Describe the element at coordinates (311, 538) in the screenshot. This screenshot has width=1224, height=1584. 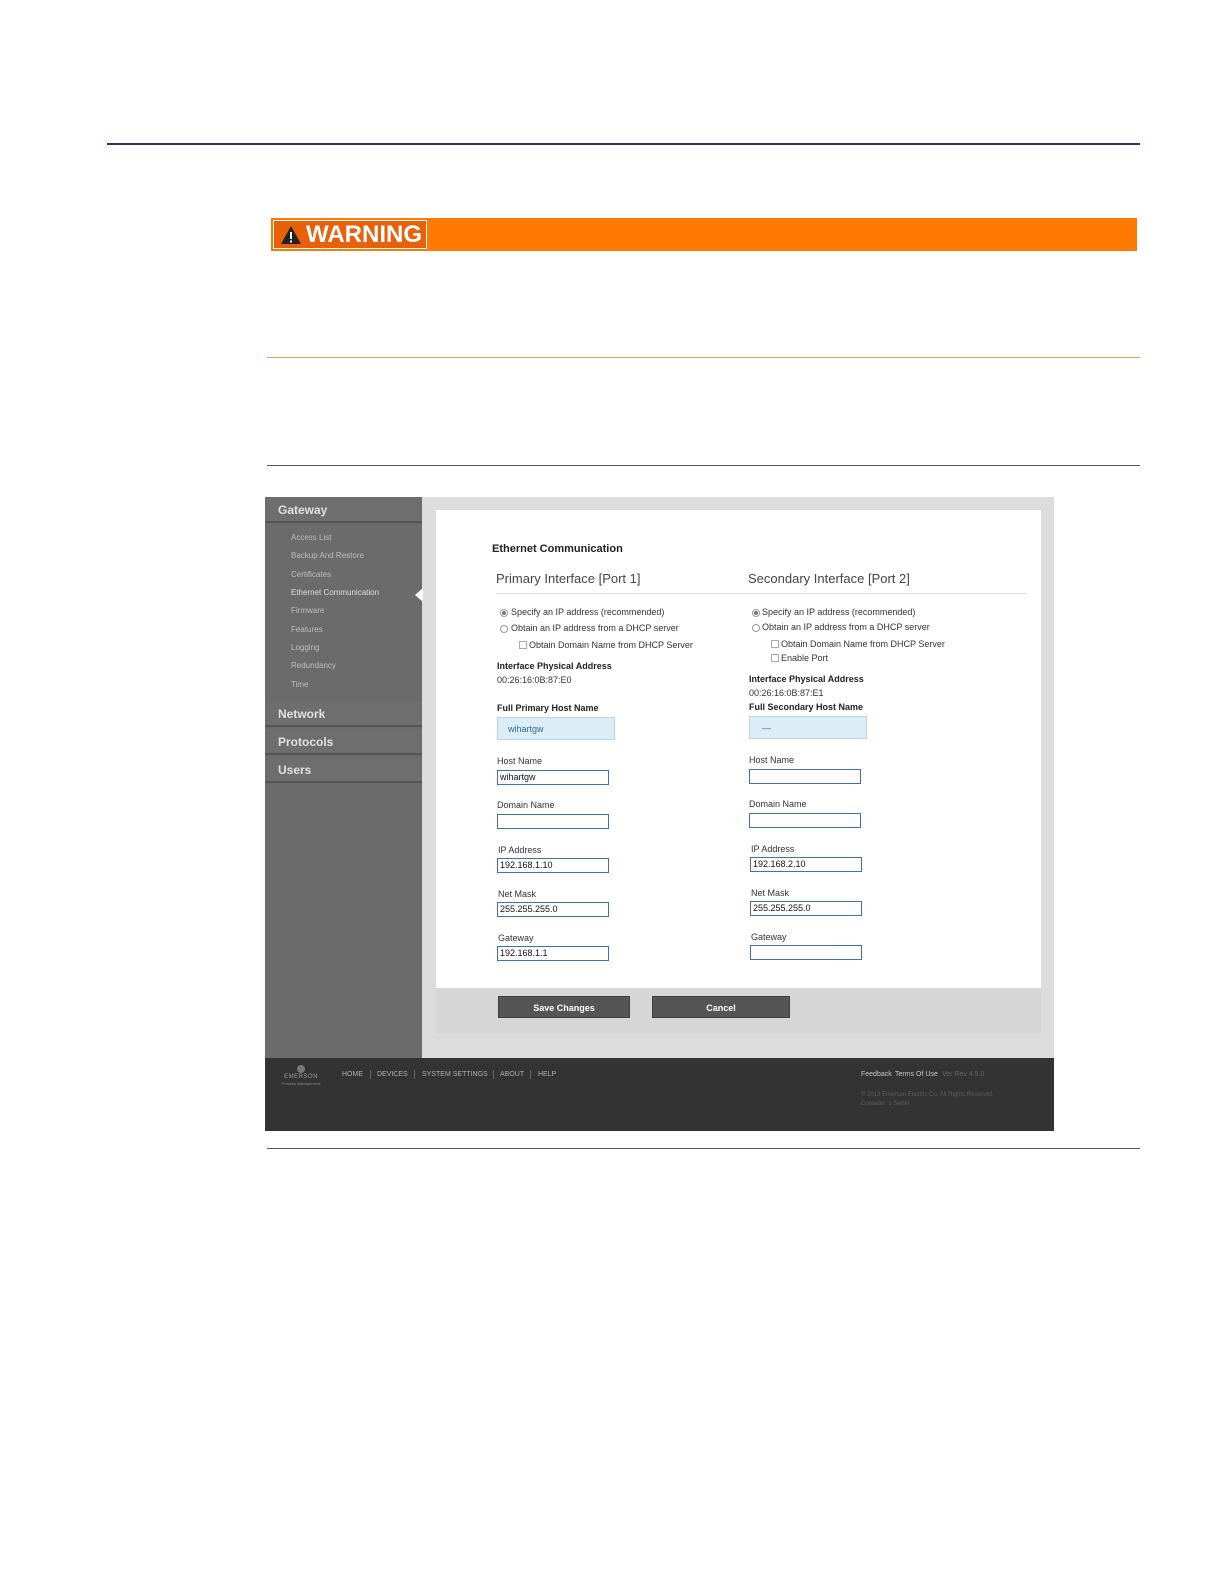
I see `sidebar-item-access-list: Access List` at that location.